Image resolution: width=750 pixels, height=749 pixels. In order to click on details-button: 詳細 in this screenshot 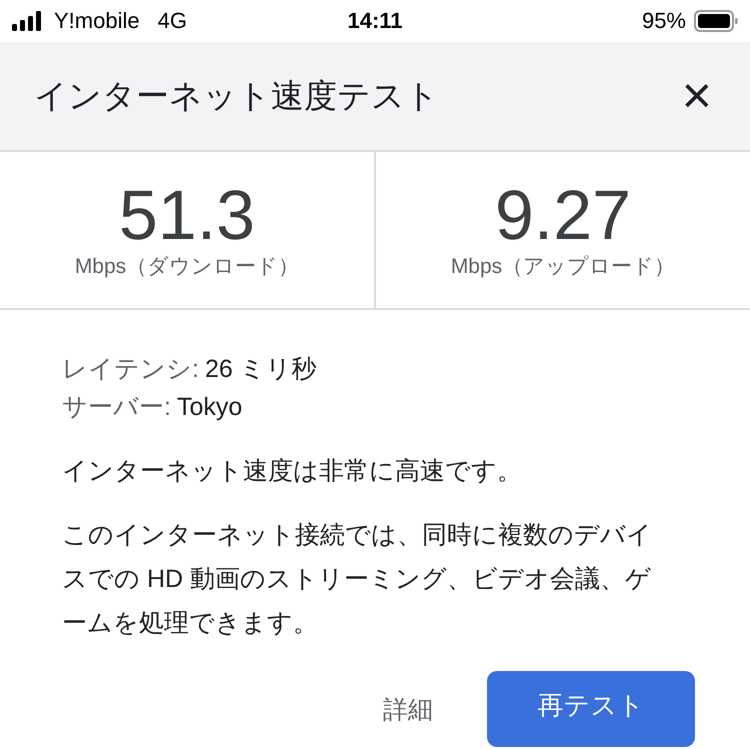, I will do `click(408, 709)`.